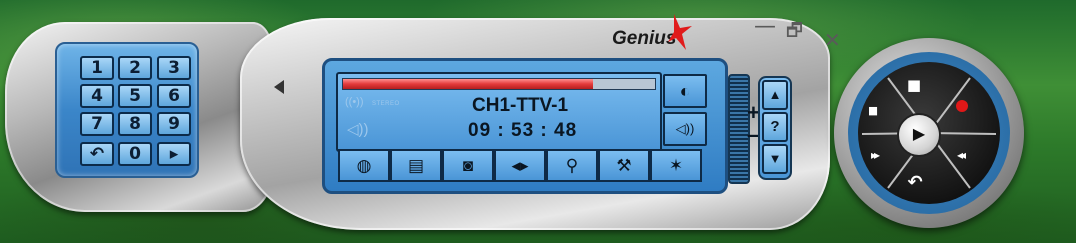  What do you see at coordinates (960, 155) in the screenshot?
I see `rewind-button: ◂◂` at bounding box center [960, 155].